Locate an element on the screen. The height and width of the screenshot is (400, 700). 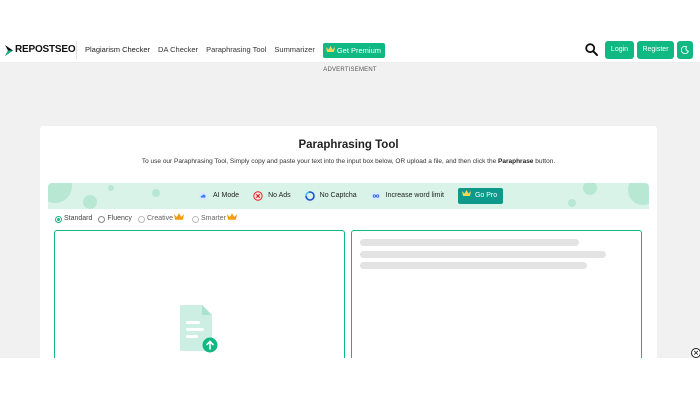
search-icon is located at coordinates (591, 49).